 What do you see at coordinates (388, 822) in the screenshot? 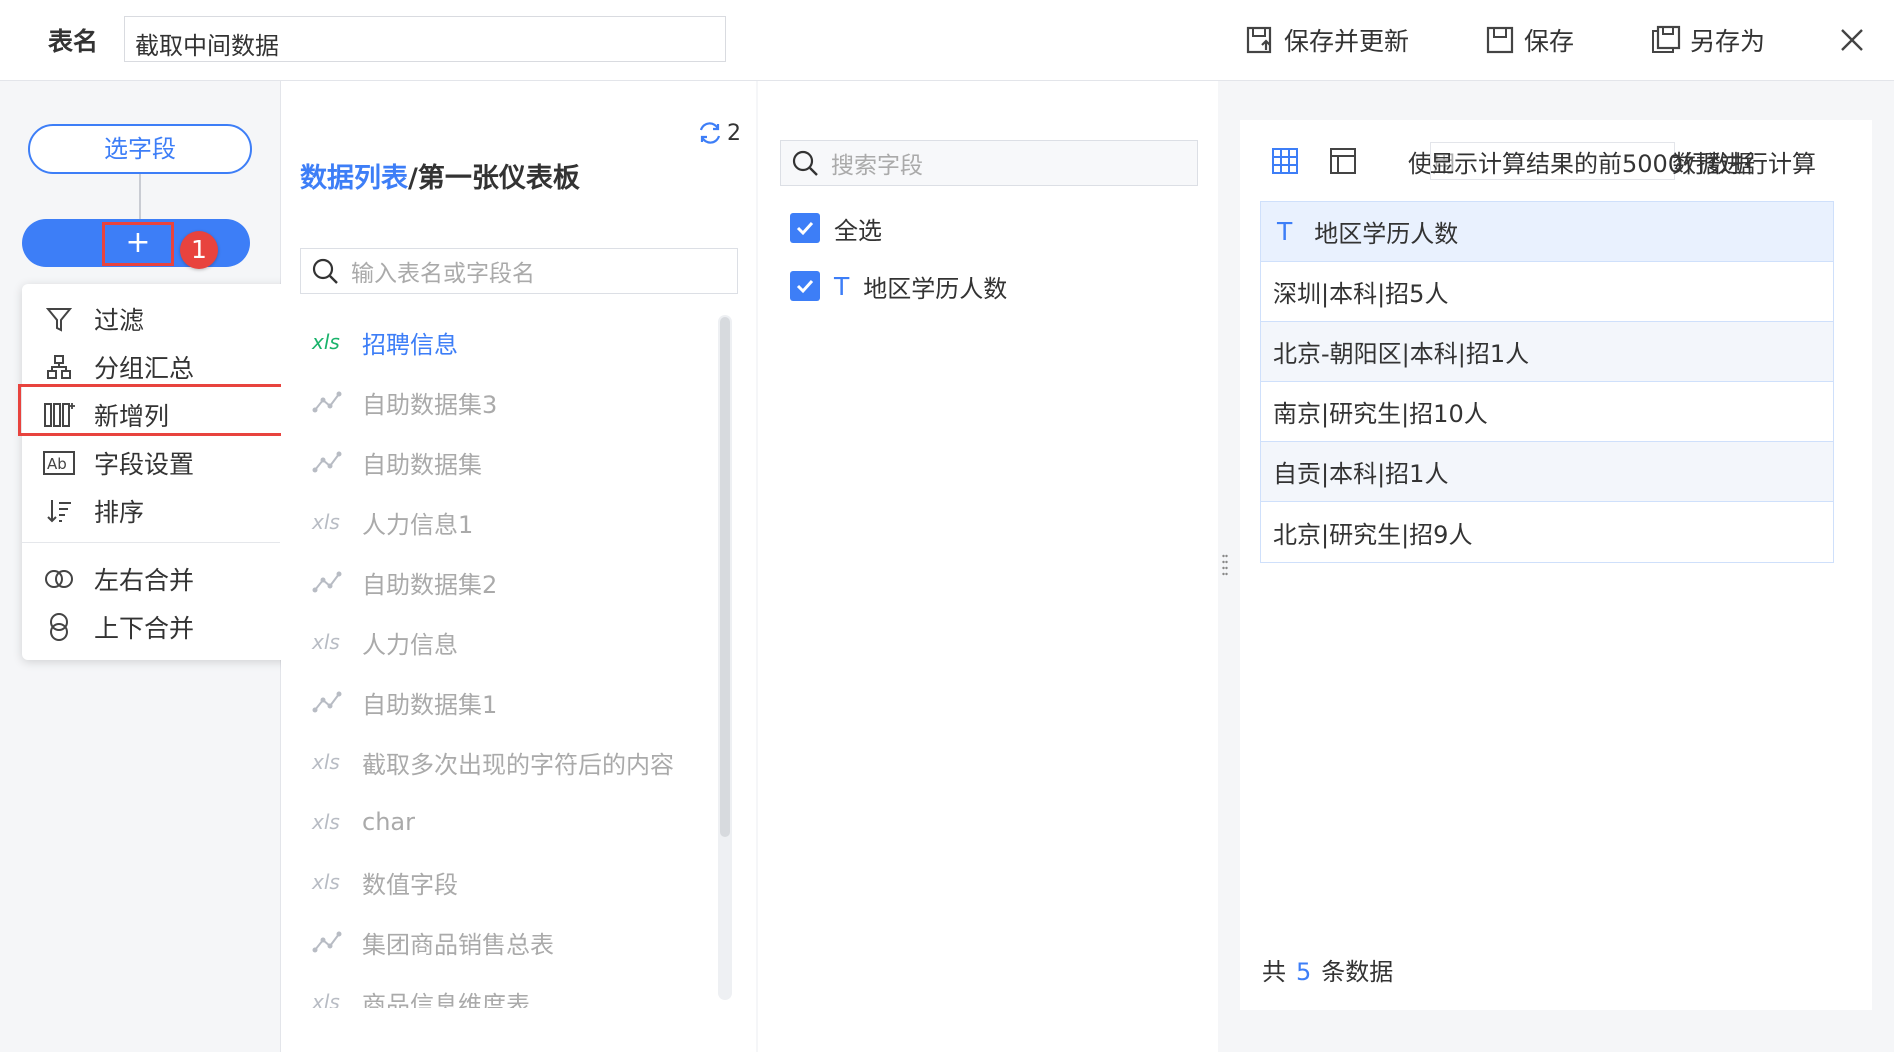
I see `dataset-label: char` at bounding box center [388, 822].